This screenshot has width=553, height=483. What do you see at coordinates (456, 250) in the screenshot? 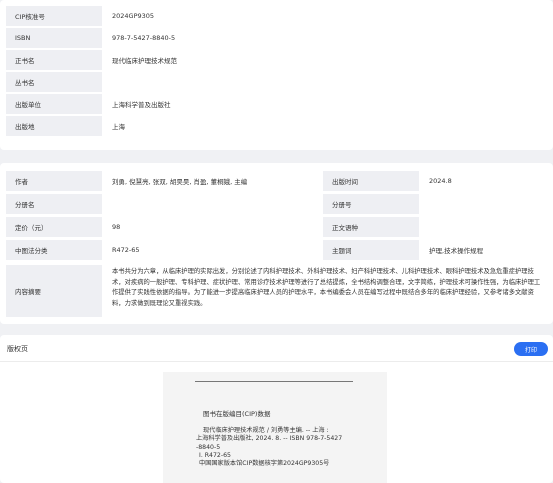
I see `value-subject: 护理,技术操作规程` at bounding box center [456, 250].